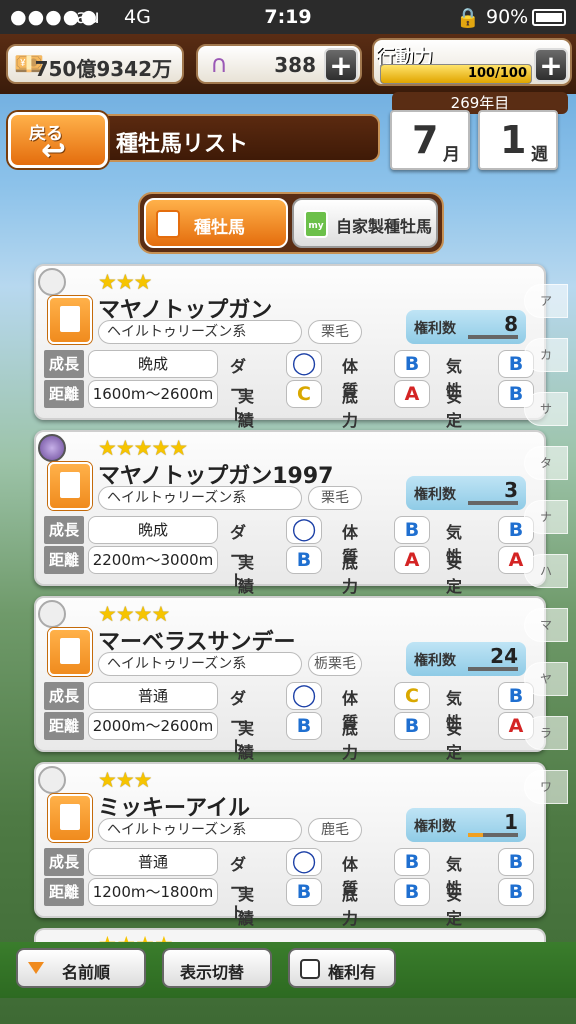 The width and height of the screenshot is (576, 1024). I want to click on rights-box: 権利数 1, so click(466, 825).